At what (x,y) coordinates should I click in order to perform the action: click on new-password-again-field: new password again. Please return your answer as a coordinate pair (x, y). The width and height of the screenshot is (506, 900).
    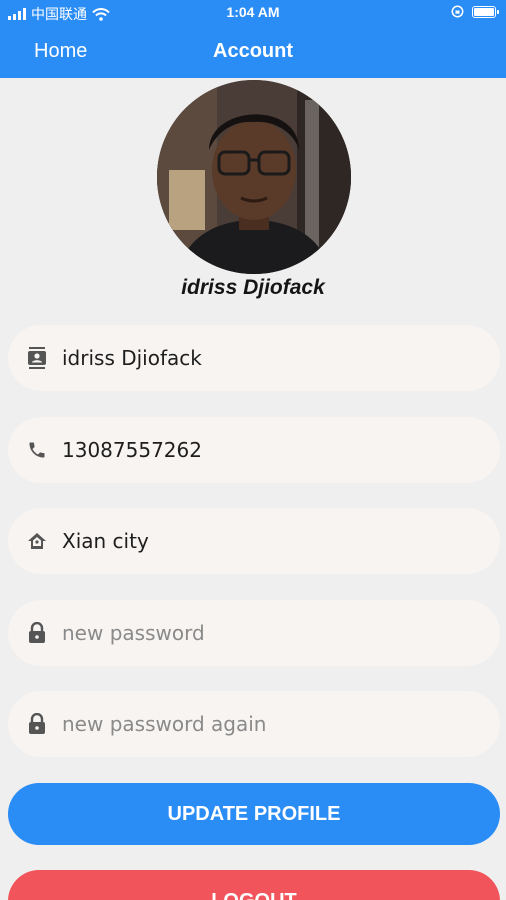
    Looking at the image, I should click on (254, 724).